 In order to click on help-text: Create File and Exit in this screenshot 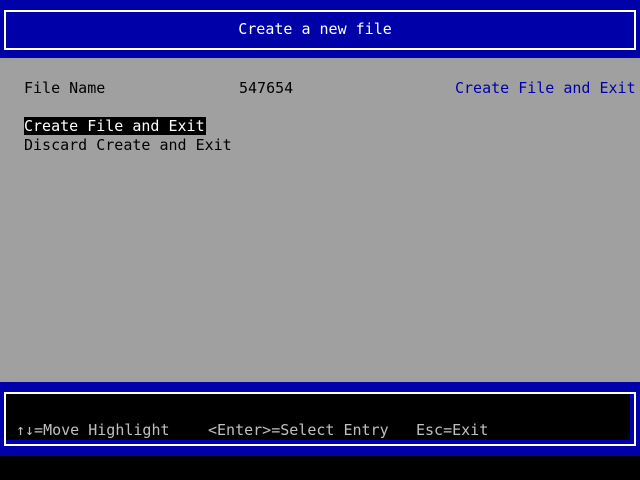, I will do `click(545, 88)`.